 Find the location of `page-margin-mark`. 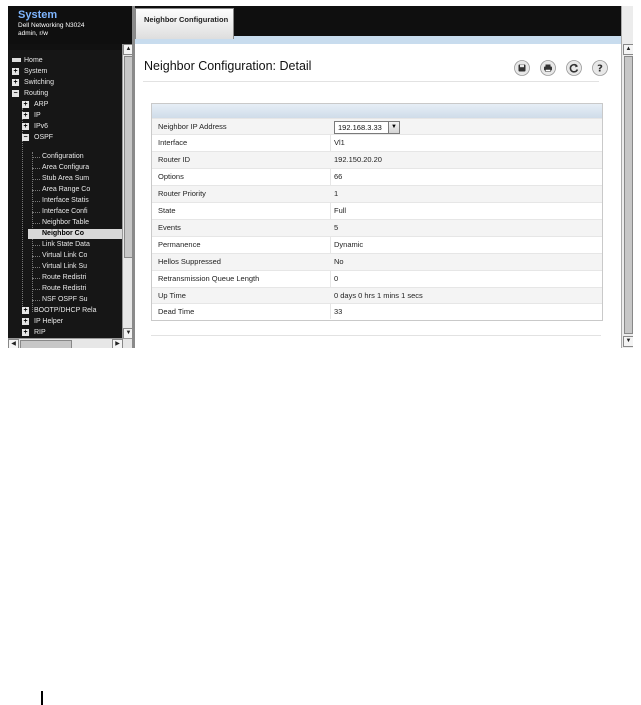

page-margin-mark is located at coordinates (42, 698).